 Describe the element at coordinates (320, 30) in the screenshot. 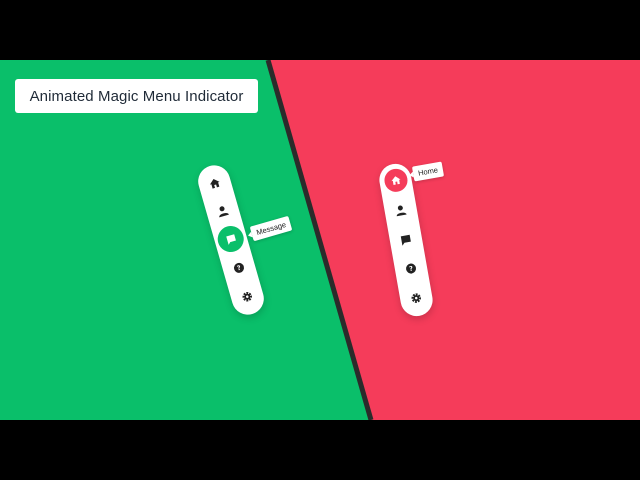

I see `letterbox-top` at that location.